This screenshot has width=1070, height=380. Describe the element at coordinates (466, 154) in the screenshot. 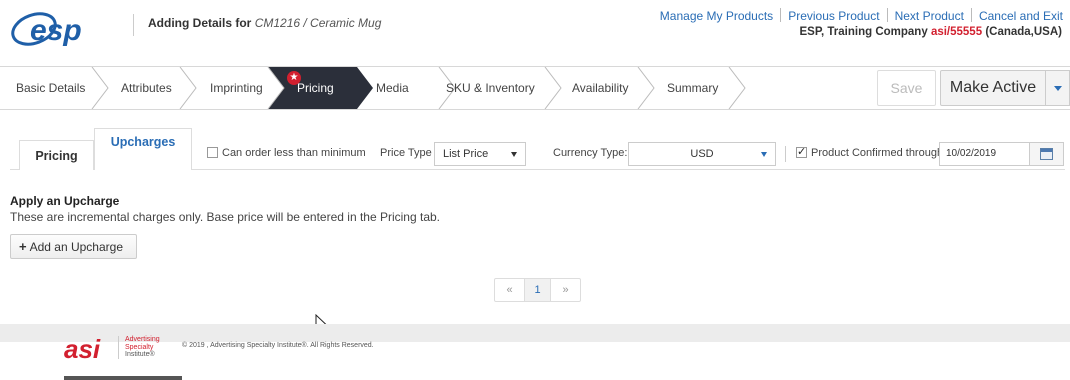

I see `price-type-value: List Price` at that location.